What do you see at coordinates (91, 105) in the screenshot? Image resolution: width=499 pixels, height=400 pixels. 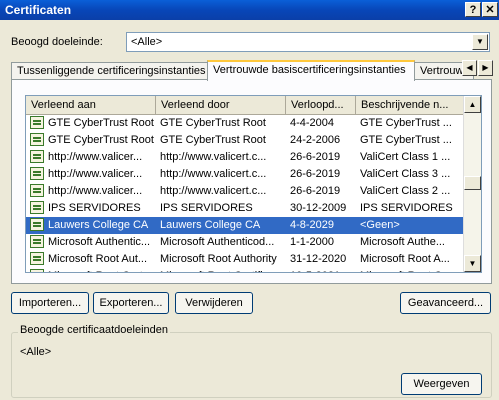 I see `column-header-issued-to: Verleend aan` at bounding box center [91, 105].